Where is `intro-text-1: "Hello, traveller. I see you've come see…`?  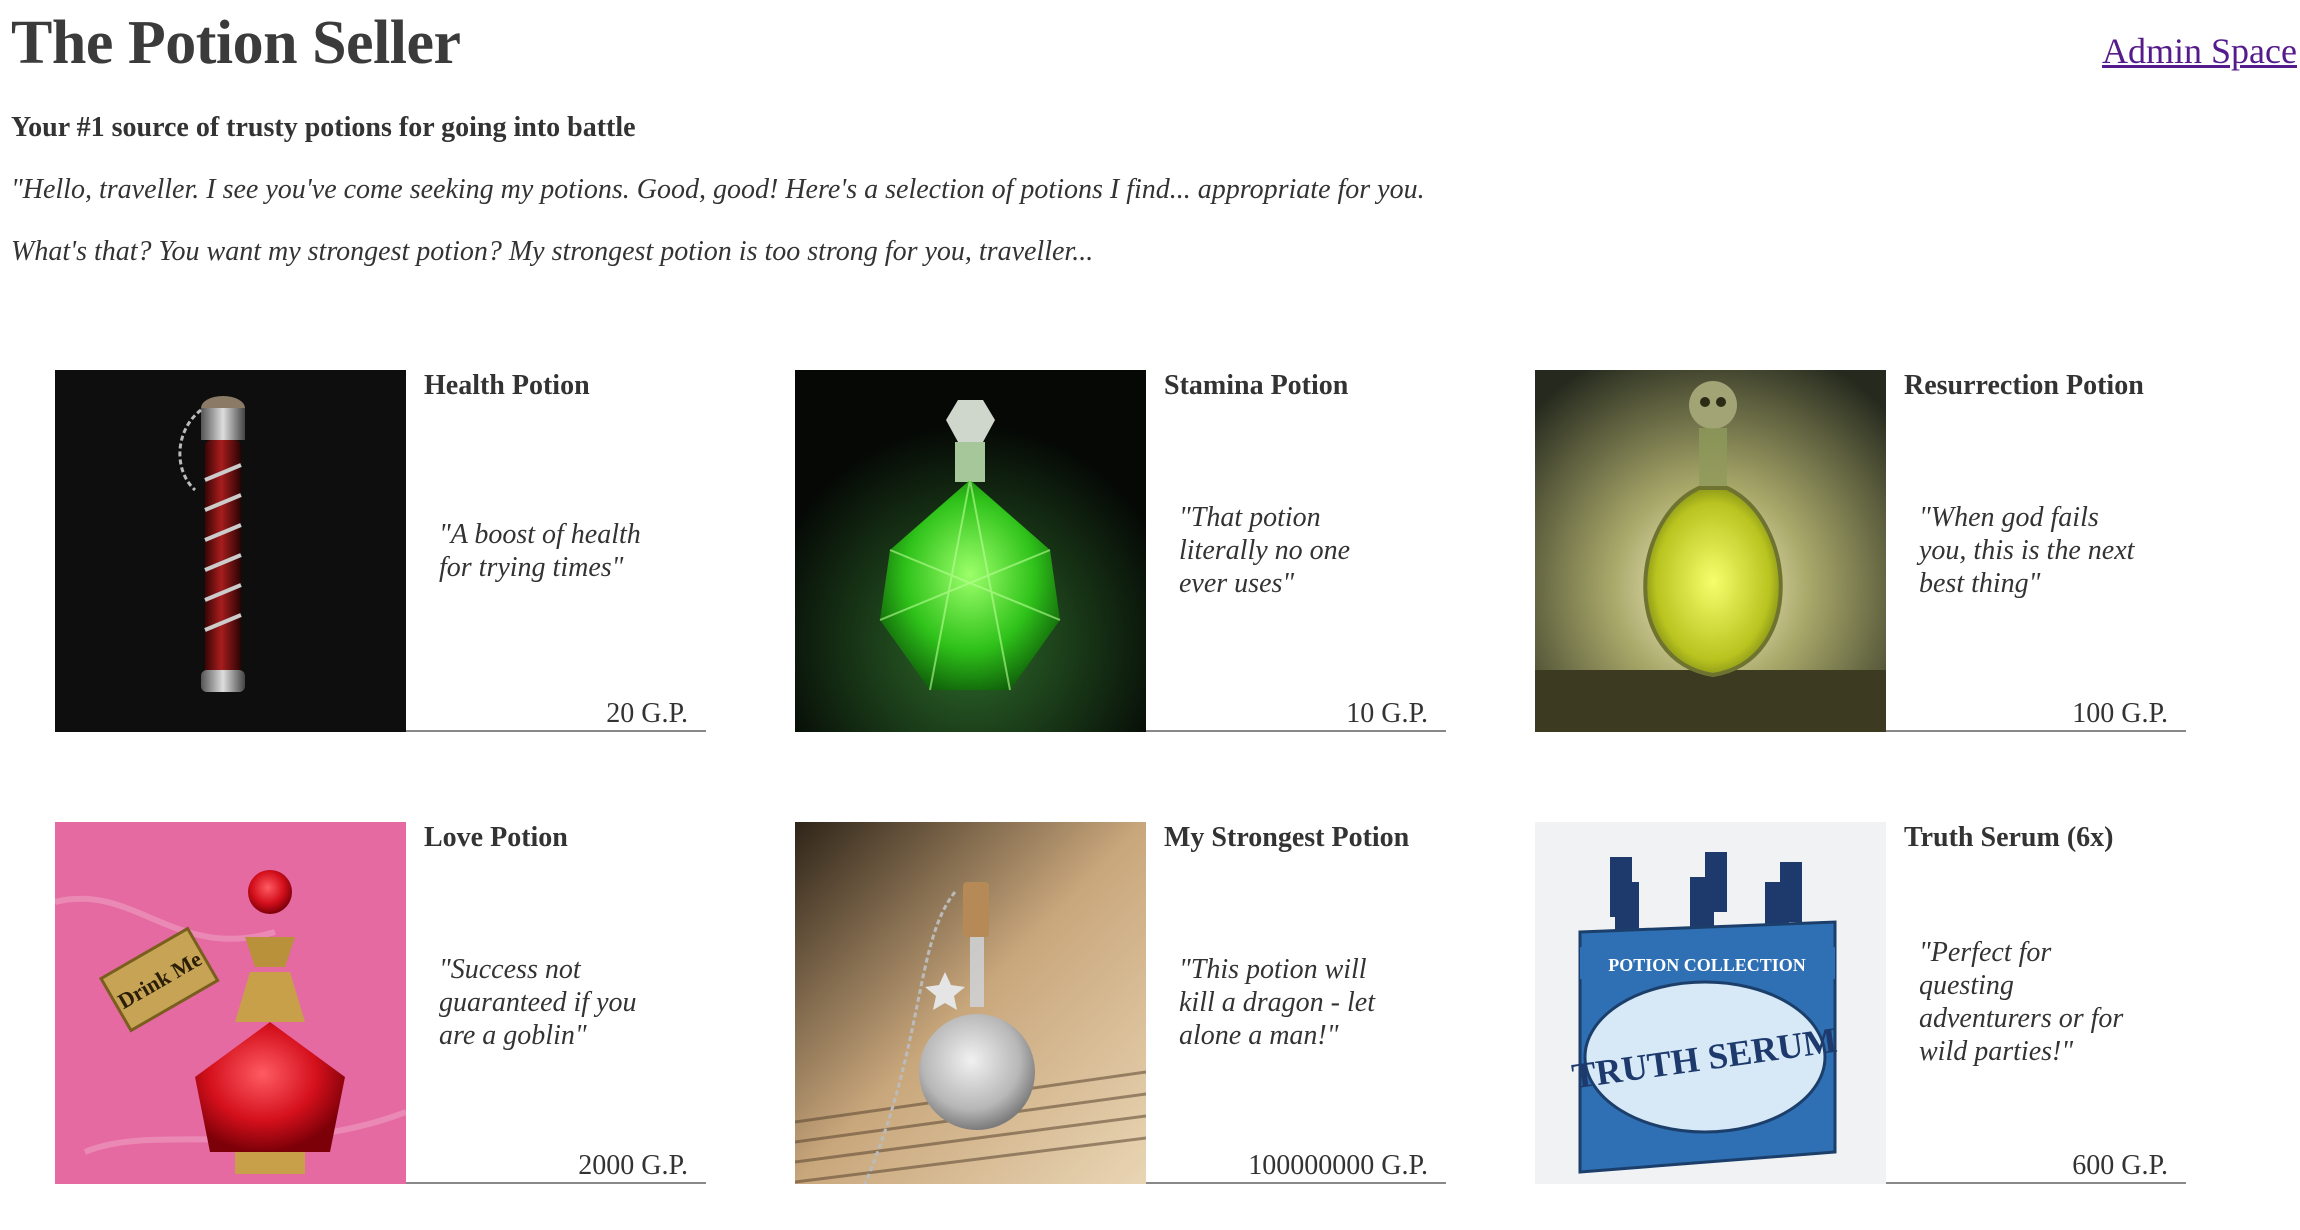 intro-text-1: "Hello, traveller. I see you've come see… is located at coordinates (718, 189).